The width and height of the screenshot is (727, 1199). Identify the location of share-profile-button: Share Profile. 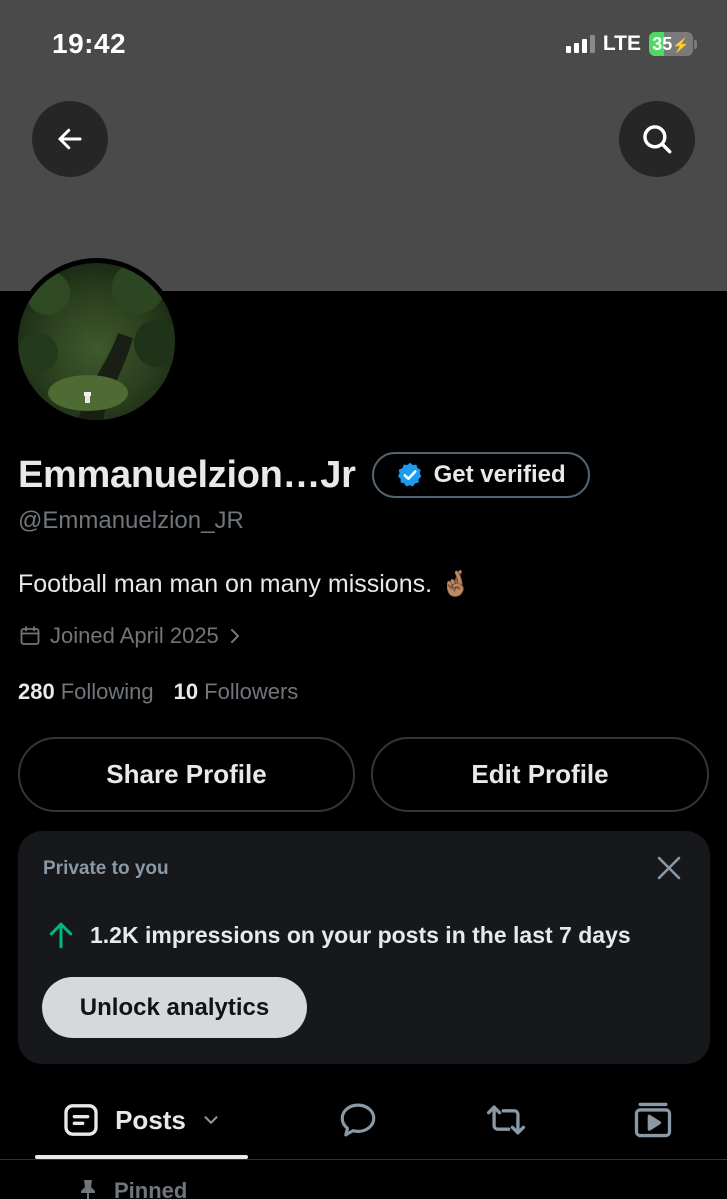
(186, 774).